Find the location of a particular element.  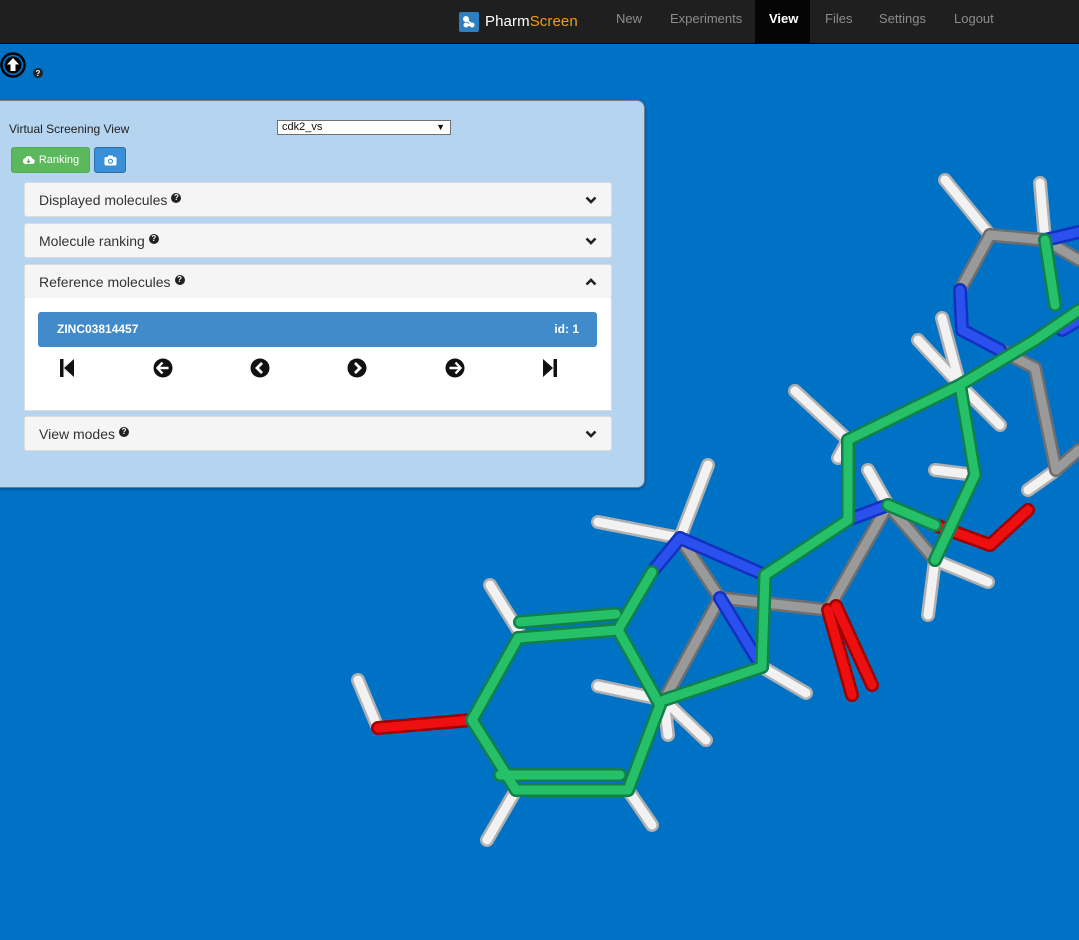

chevron-right-circle-icon is located at coordinates (357, 368).